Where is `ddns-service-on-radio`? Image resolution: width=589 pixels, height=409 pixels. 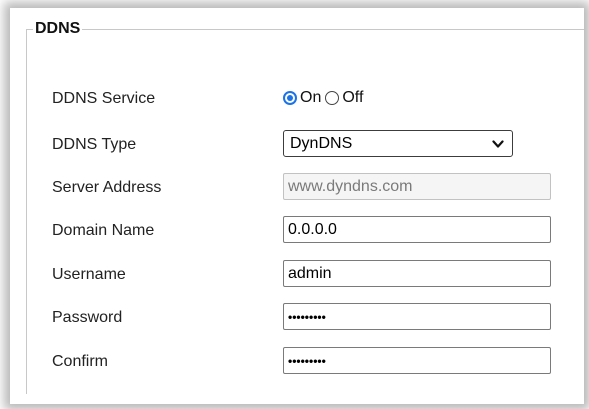 ddns-service-on-radio is located at coordinates (290, 97).